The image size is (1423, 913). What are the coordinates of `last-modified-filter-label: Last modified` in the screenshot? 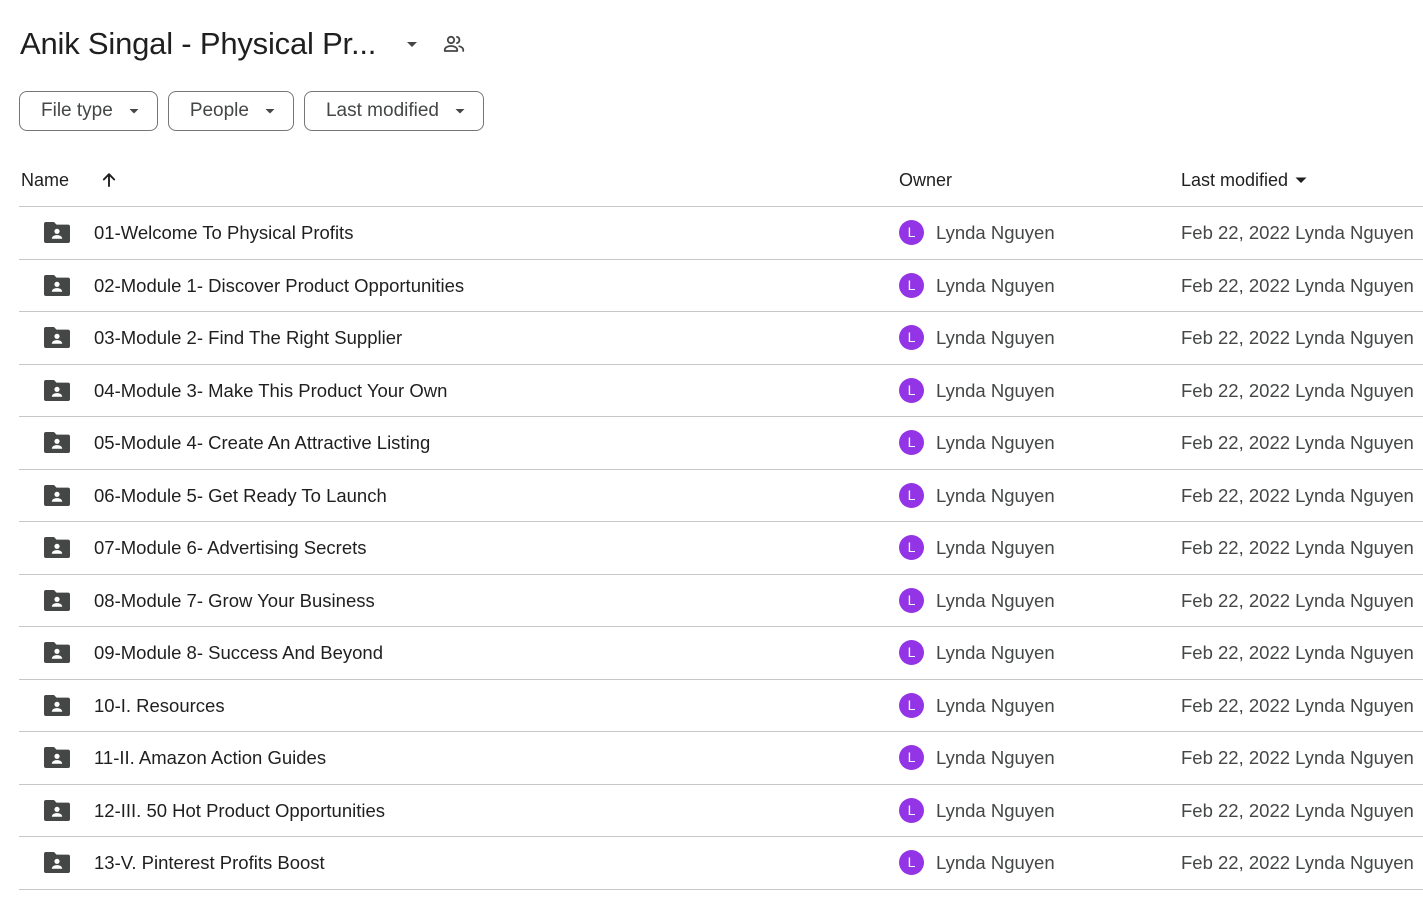 It's located at (382, 110).